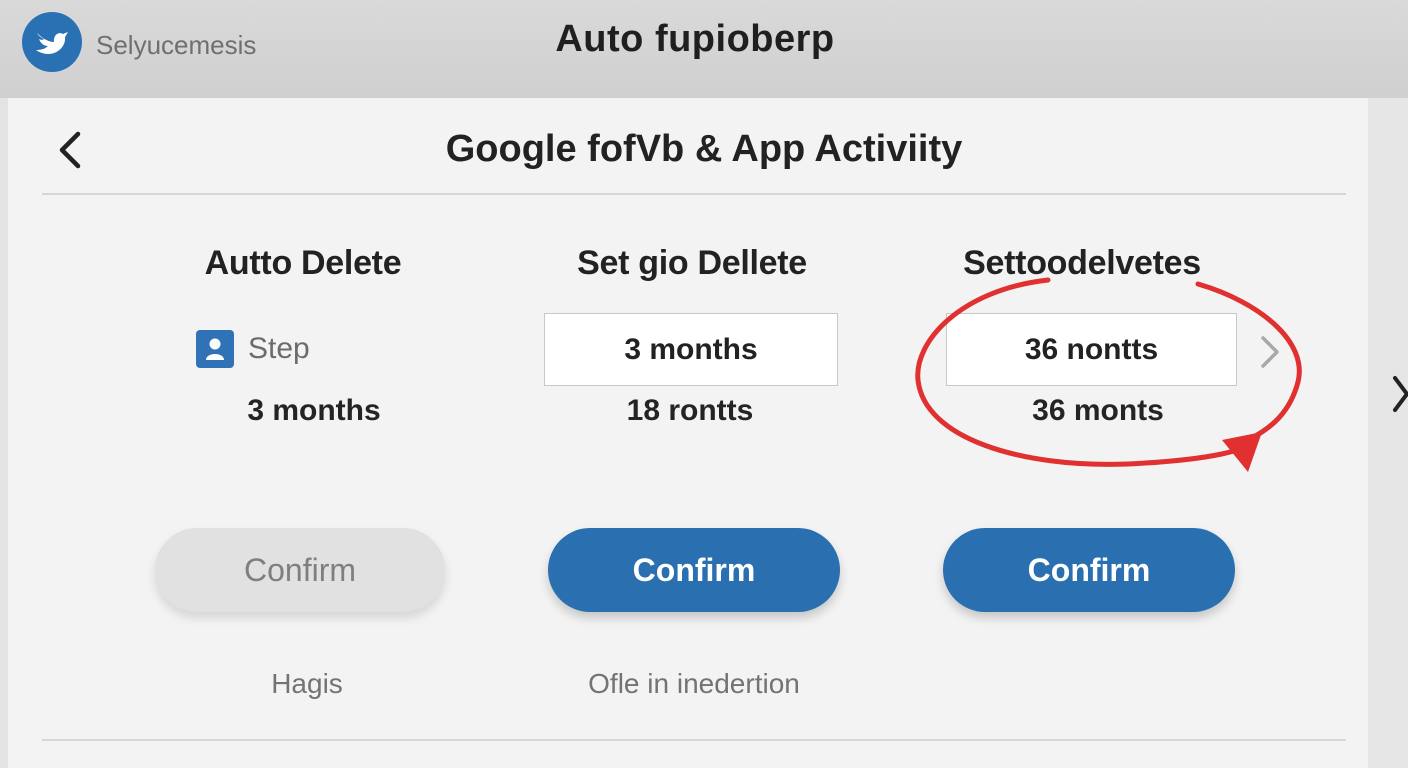 Image resolution: width=1408 pixels, height=768 pixels. What do you see at coordinates (300, 570) in the screenshot?
I see `confirm-button-disabled: Confirm` at bounding box center [300, 570].